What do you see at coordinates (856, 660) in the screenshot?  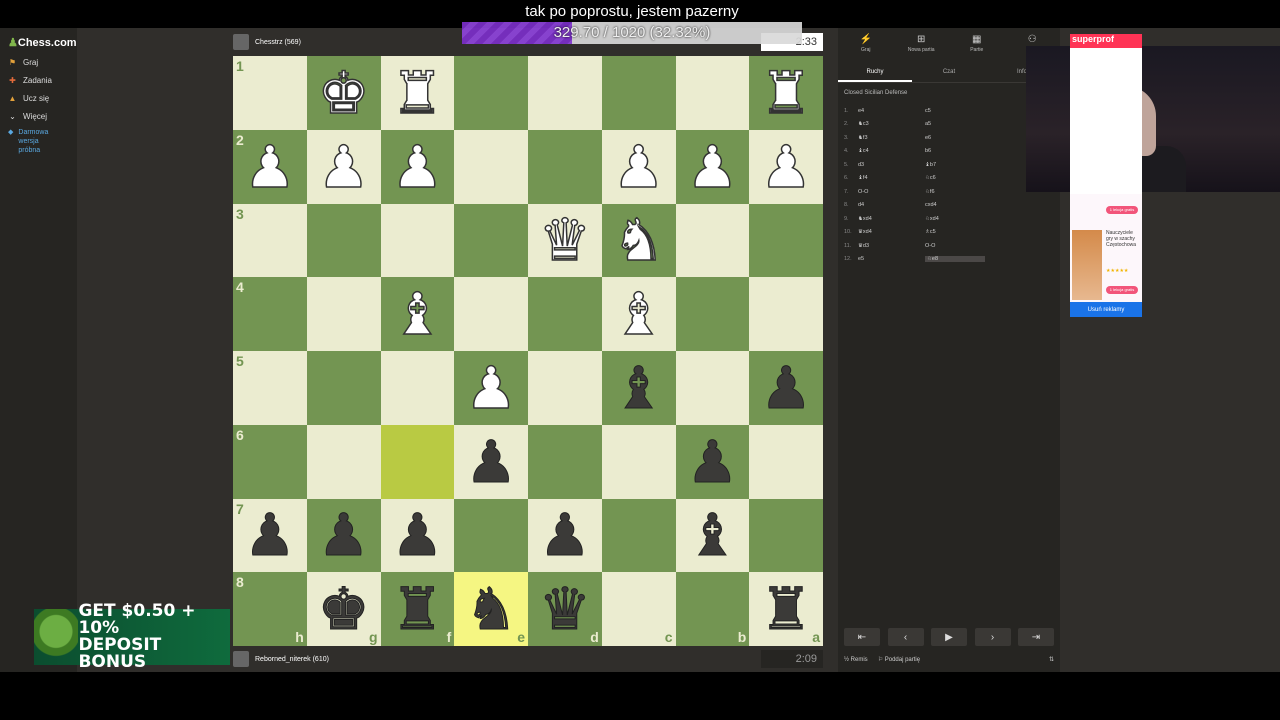 I see `draw-button: ½ Remis` at bounding box center [856, 660].